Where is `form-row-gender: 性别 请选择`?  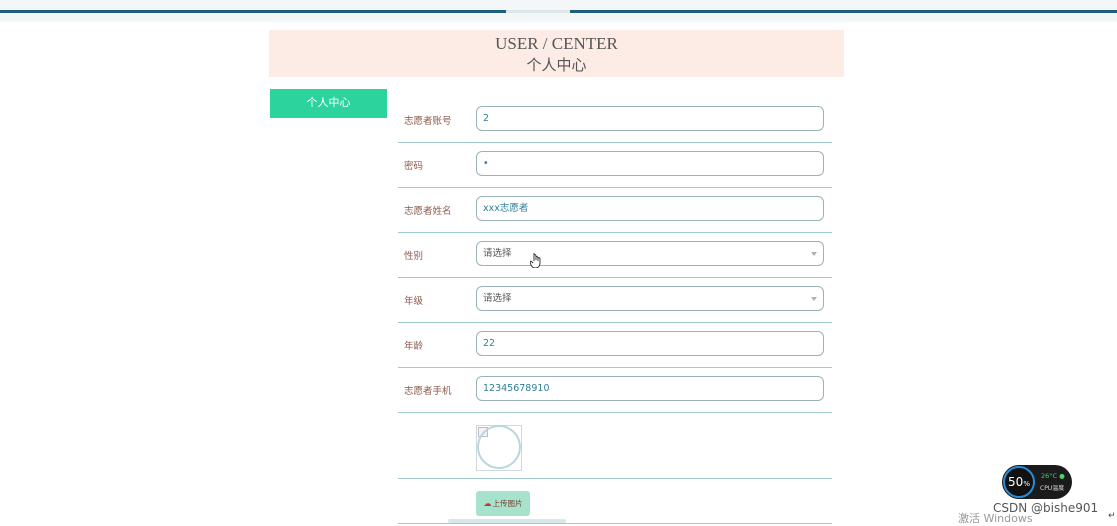 form-row-gender: 性别 请选择 is located at coordinates (615, 255).